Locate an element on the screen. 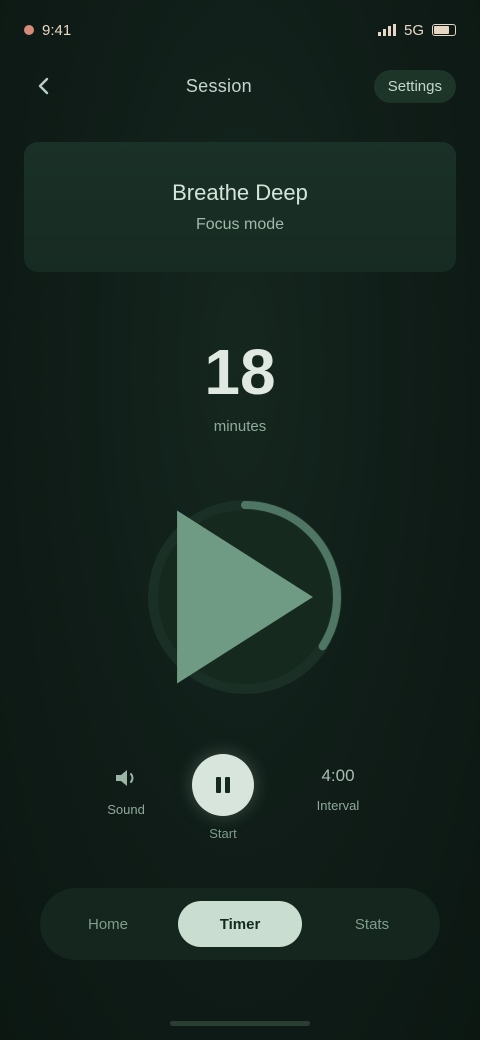 The width and height of the screenshot is (480, 1040). start-button is located at coordinates (223, 785).